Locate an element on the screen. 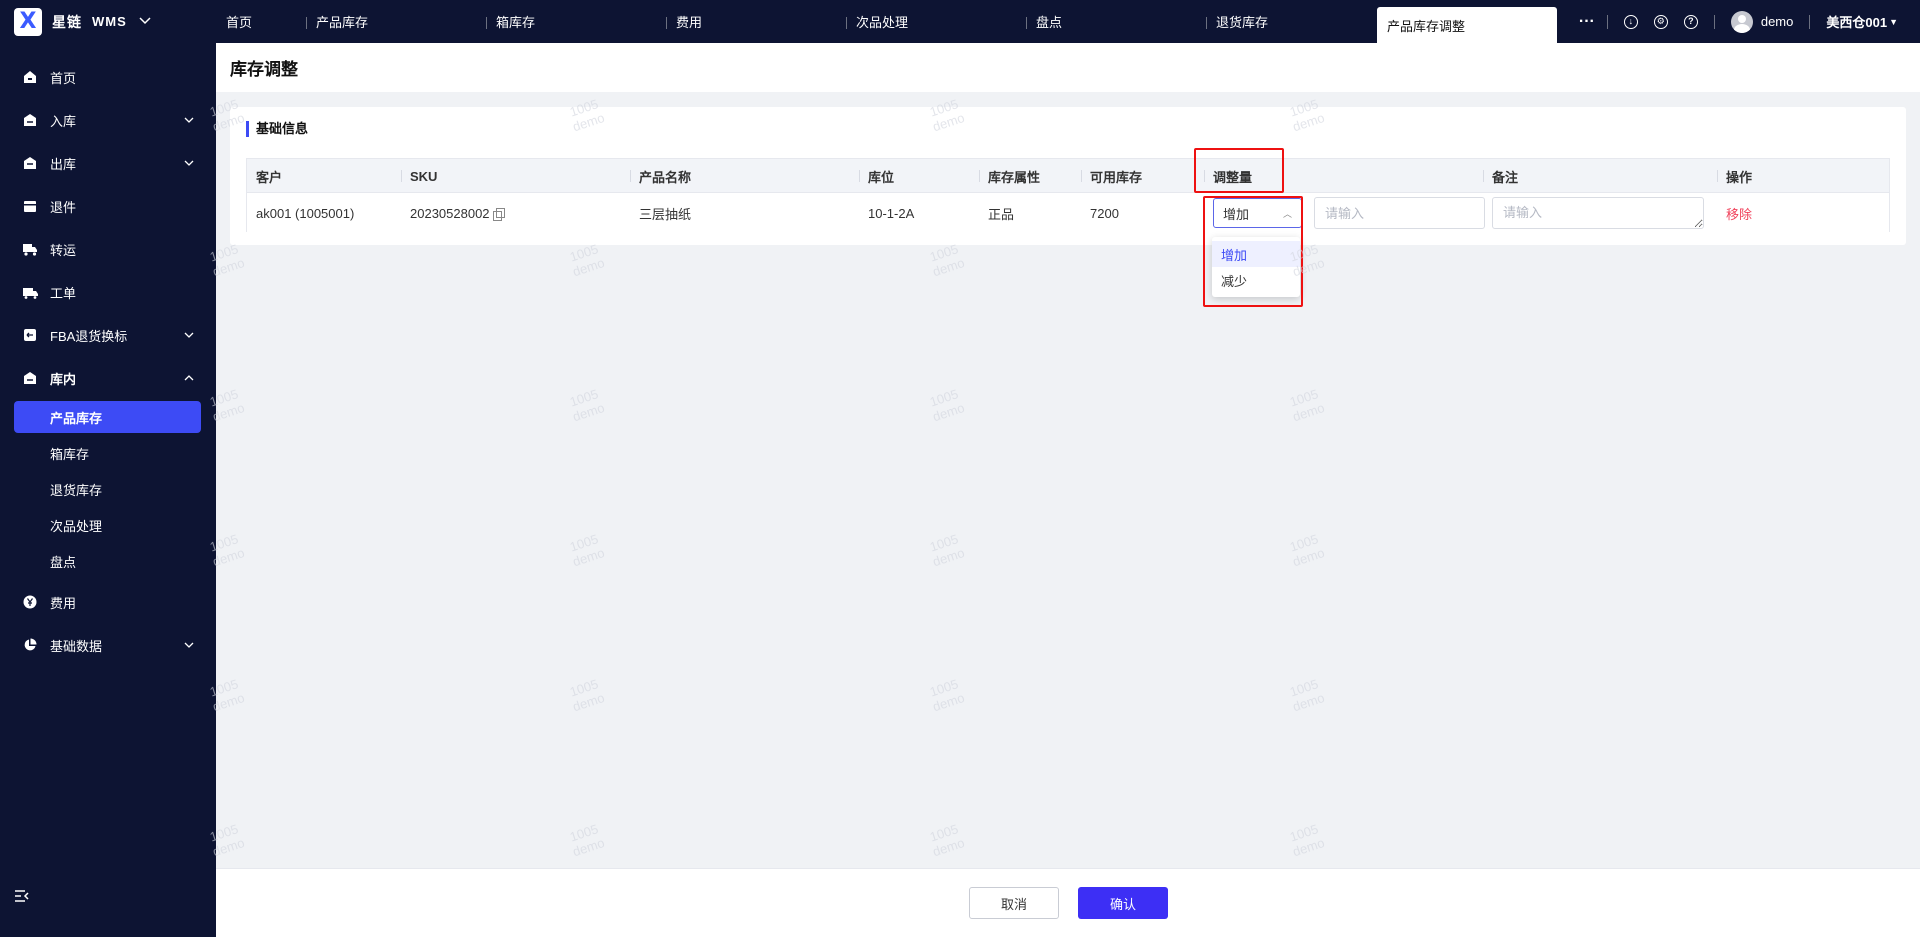 This screenshot has width=1920, height=937. header-location: 库位 is located at coordinates (876, 176).